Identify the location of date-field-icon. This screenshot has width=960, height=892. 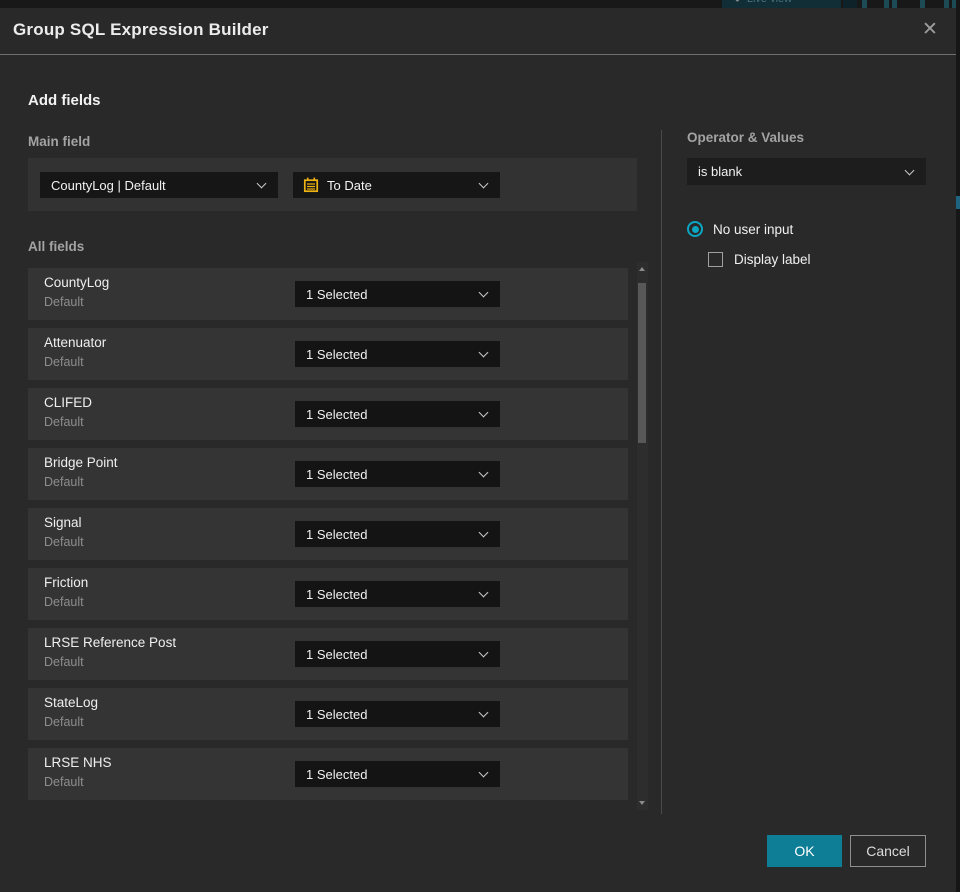
(311, 185).